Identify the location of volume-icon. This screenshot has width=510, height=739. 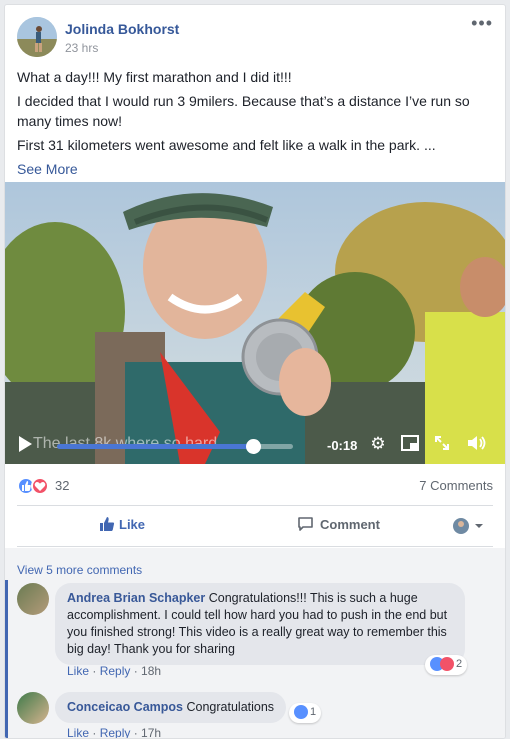
(476, 444).